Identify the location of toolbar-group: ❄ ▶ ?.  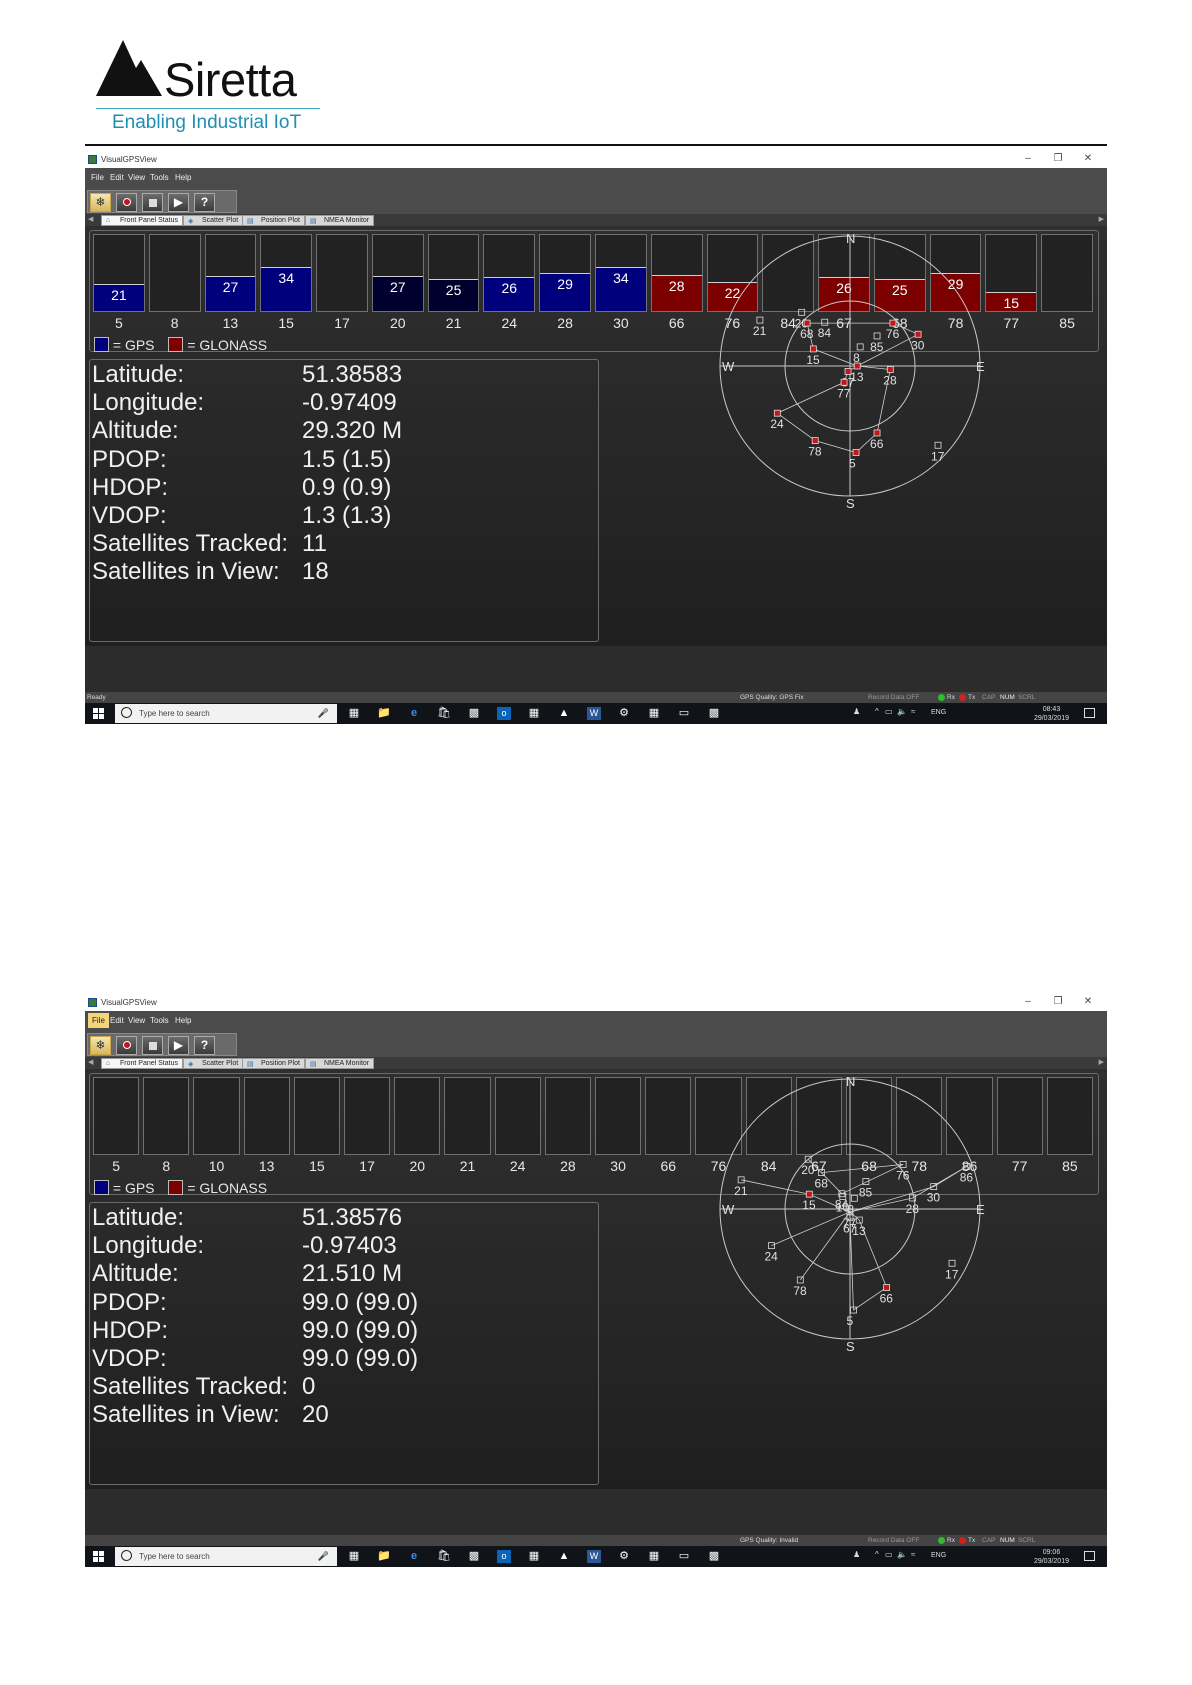
(162, 201).